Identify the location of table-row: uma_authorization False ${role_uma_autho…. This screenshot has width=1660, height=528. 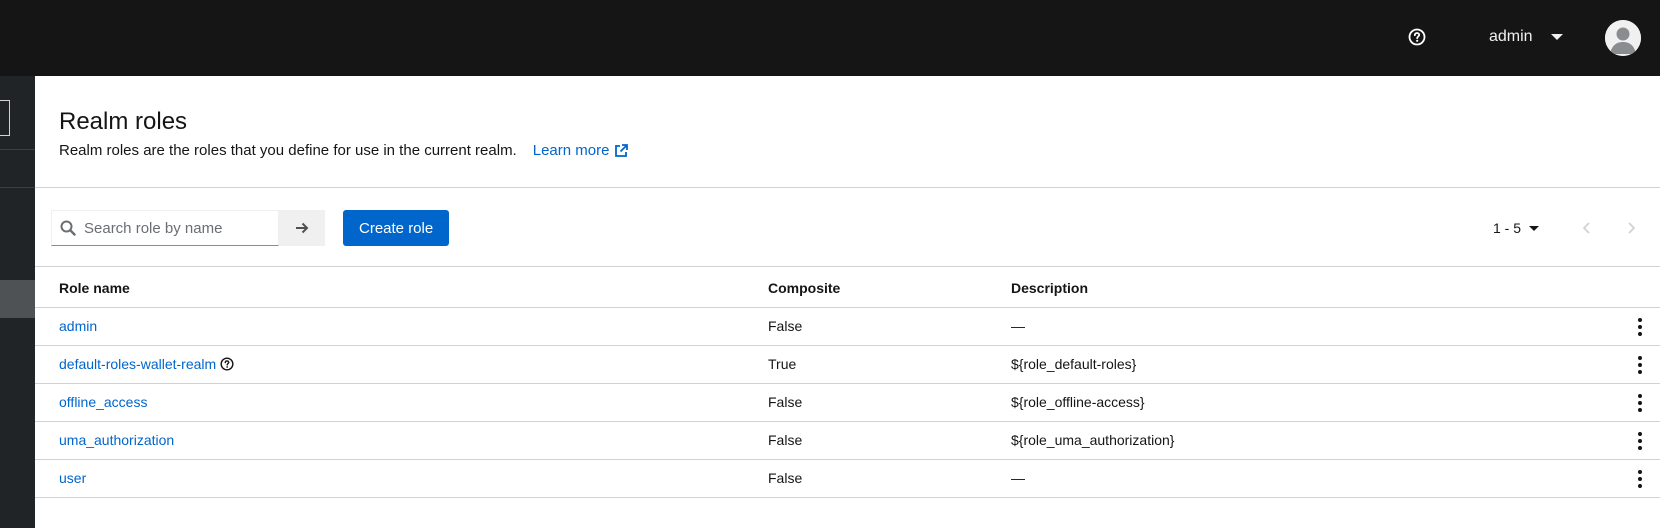
(847, 441).